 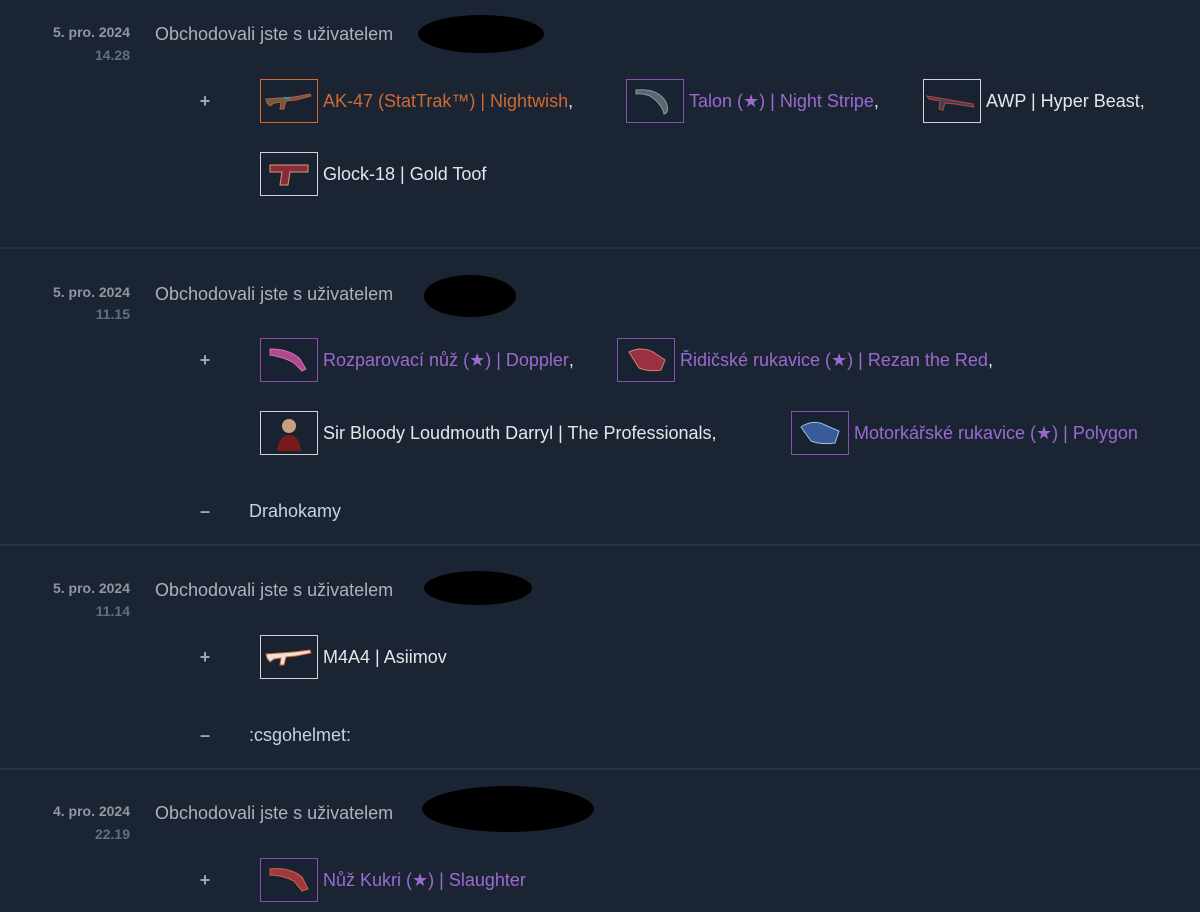 What do you see at coordinates (112, 611) in the screenshot?
I see `trade-time: 11.14` at bounding box center [112, 611].